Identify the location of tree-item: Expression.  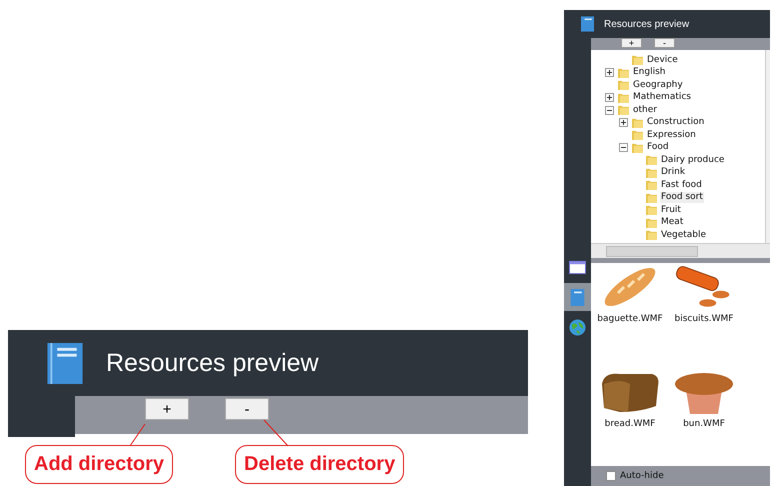
(671, 135).